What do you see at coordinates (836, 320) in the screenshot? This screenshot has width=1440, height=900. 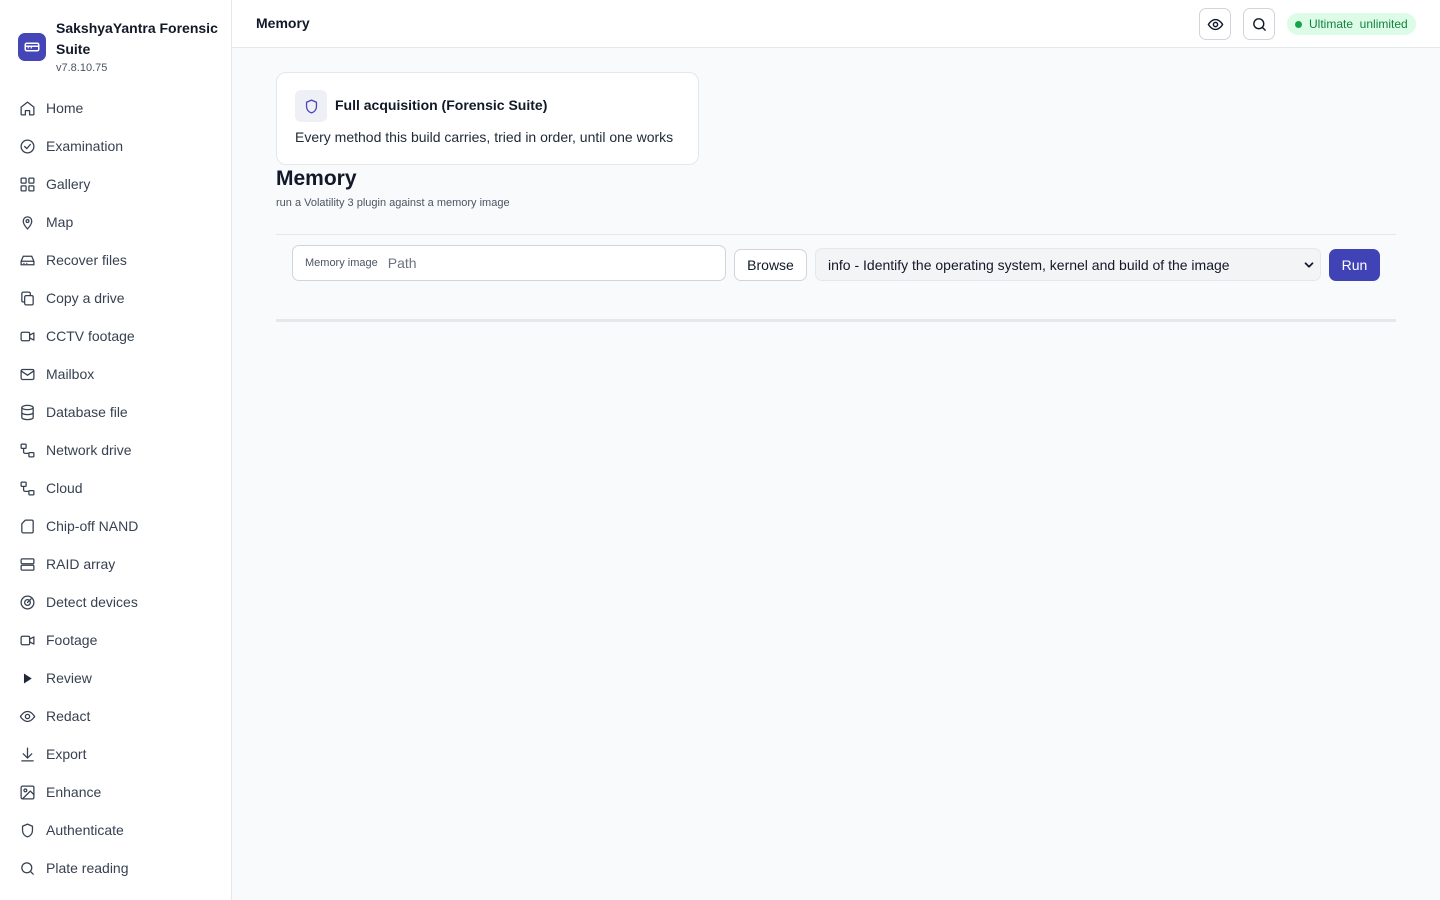 I see `results-divider` at bounding box center [836, 320].